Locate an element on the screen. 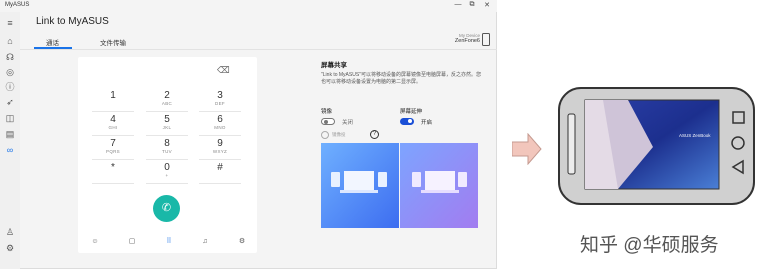  key-3: 3 DEF is located at coordinates (220, 98).